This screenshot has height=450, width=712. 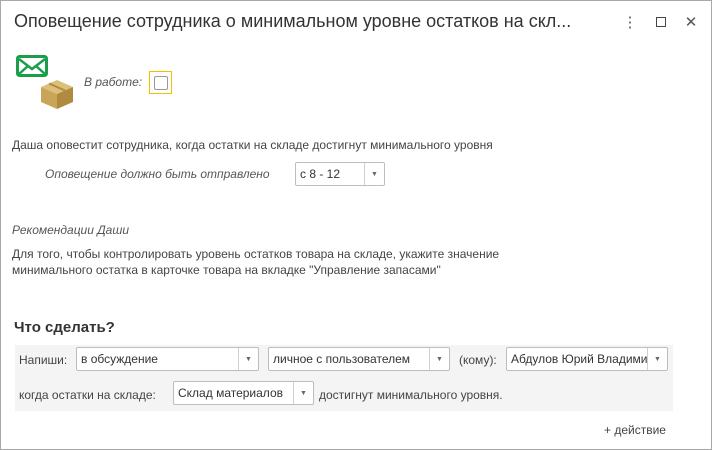 I want to click on box-icon, so click(x=57, y=94).